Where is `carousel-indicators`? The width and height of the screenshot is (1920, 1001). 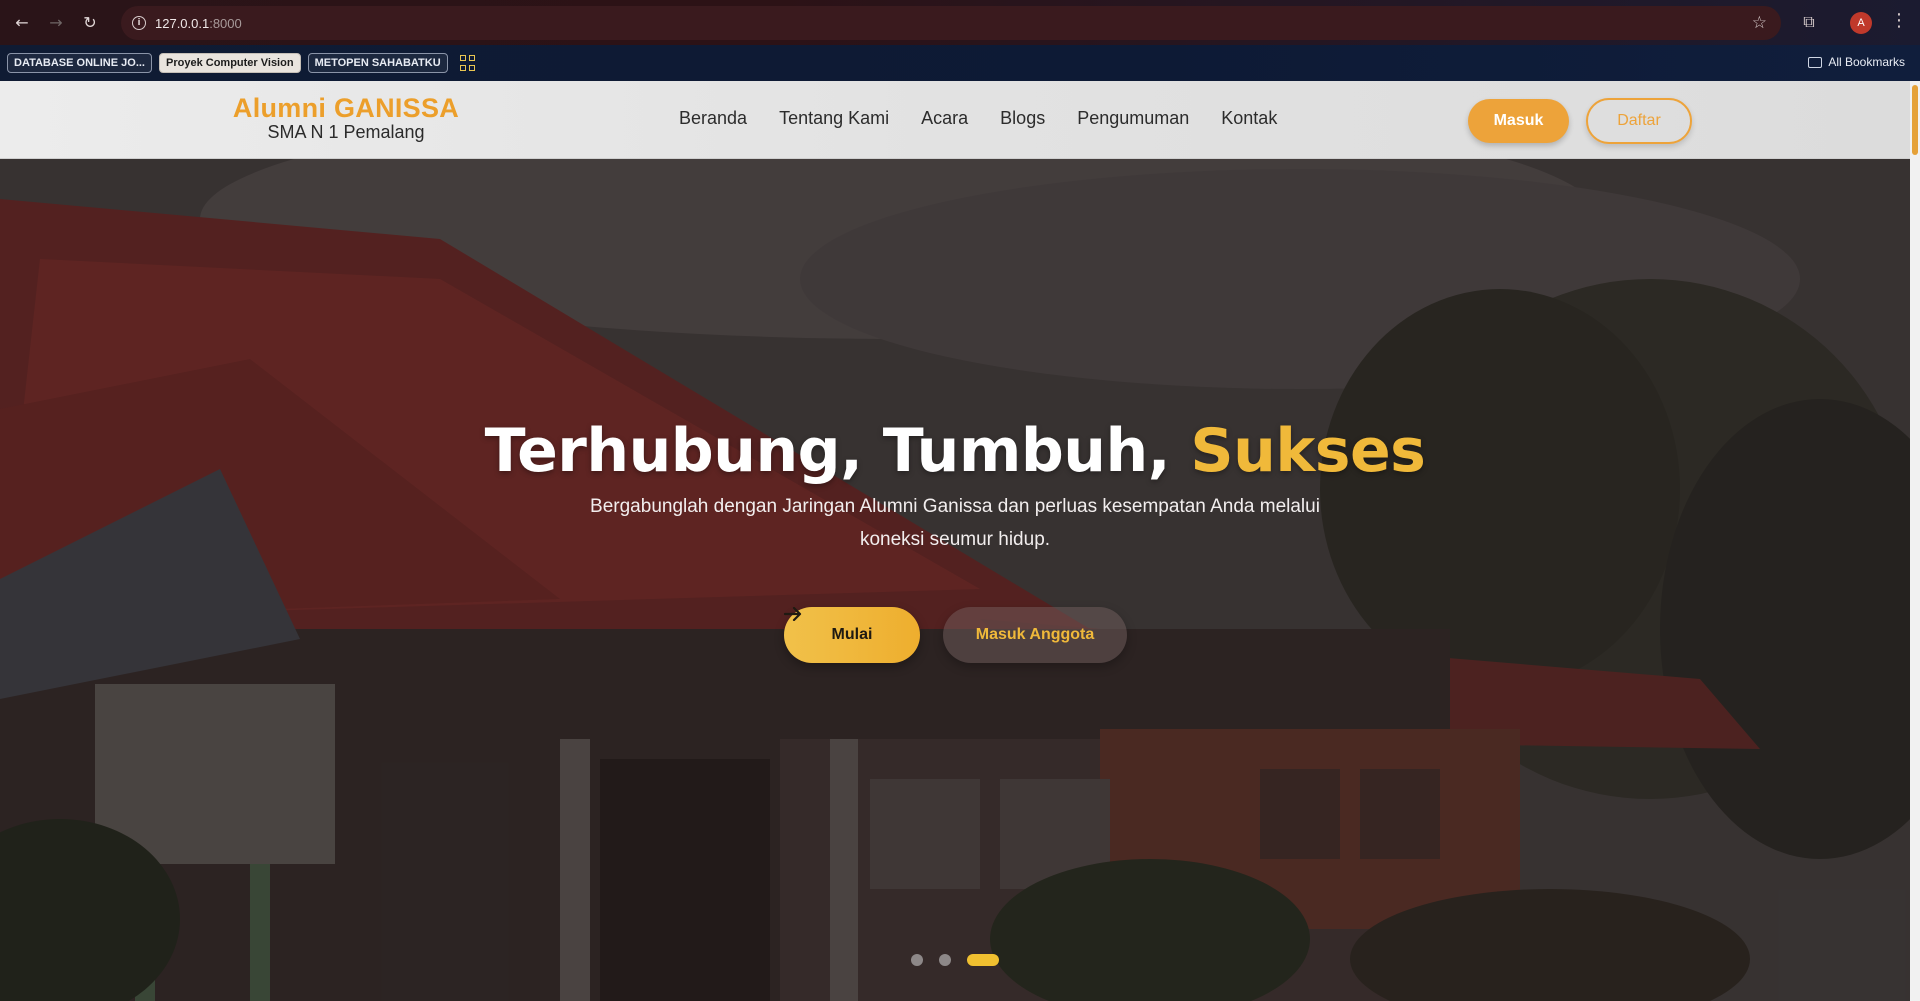
carousel-indicators is located at coordinates (955, 960).